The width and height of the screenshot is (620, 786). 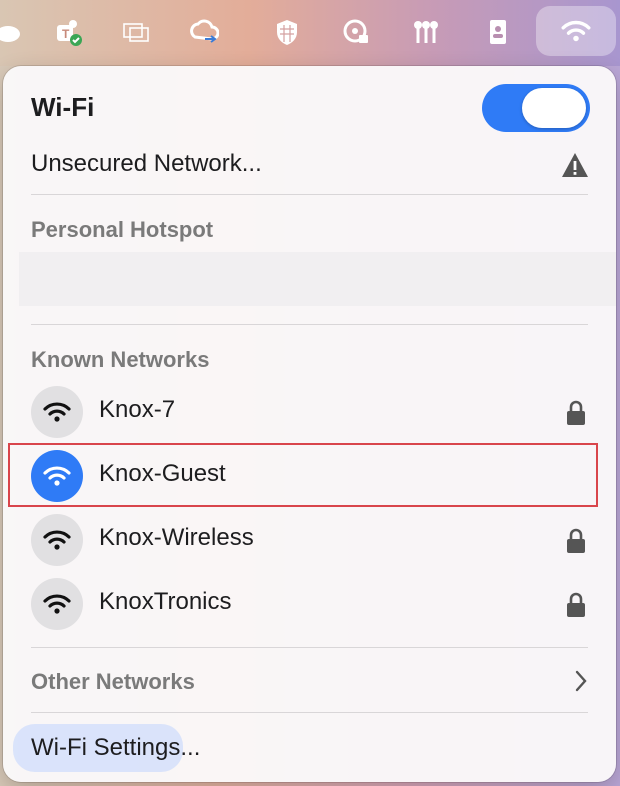 What do you see at coordinates (425, 32) in the screenshot?
I see `keys-icon` at bounding box center [425, 32].